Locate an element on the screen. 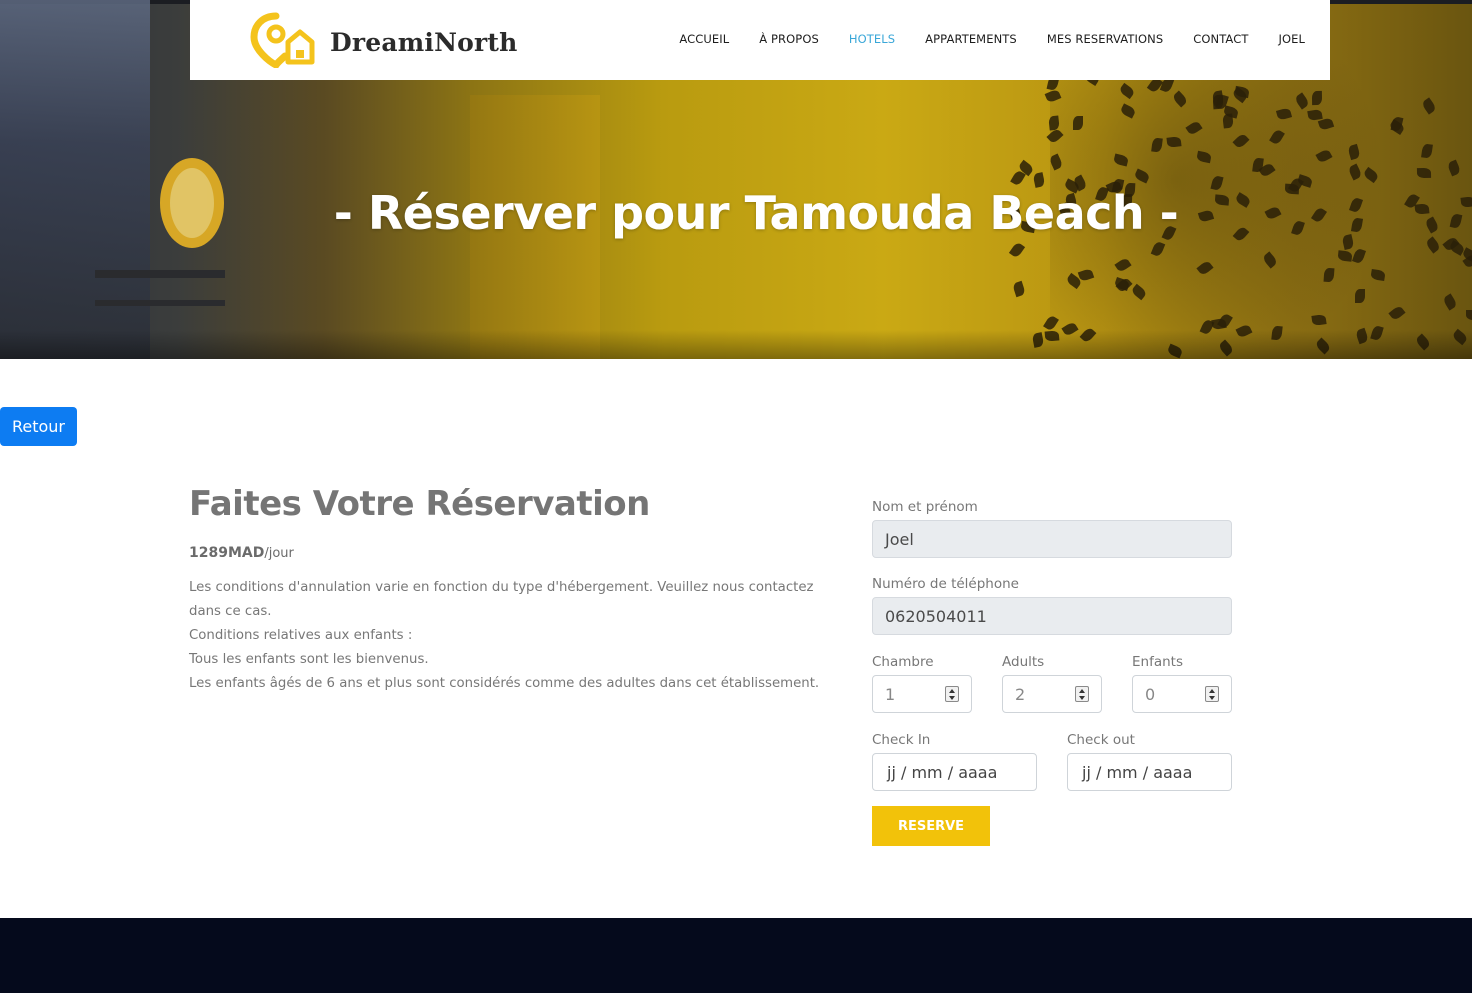 The image size is (1472, 993). reservation-heading: Faites Votre Réservation is located at coordinates (419, 504).